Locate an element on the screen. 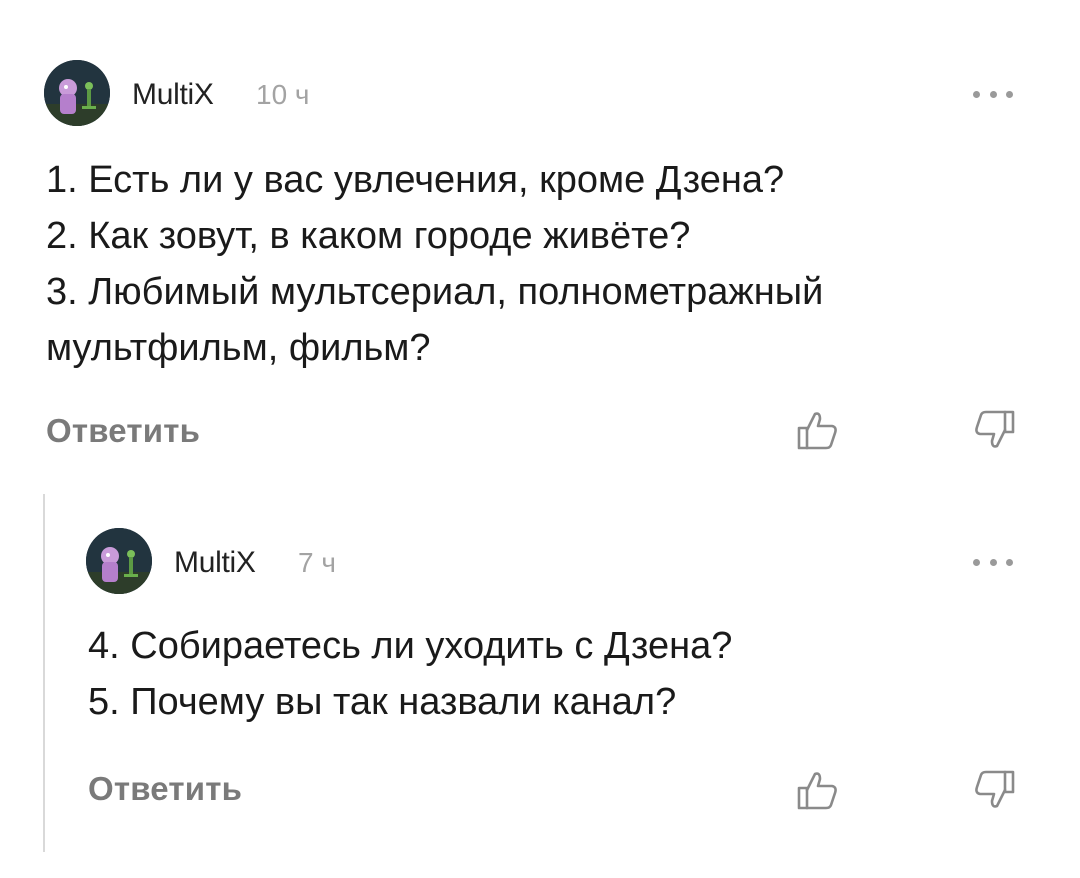 This screenshot has height=878, width=1080. comment-line: мультфильм, фильм? is located at coordinates (238, 348).